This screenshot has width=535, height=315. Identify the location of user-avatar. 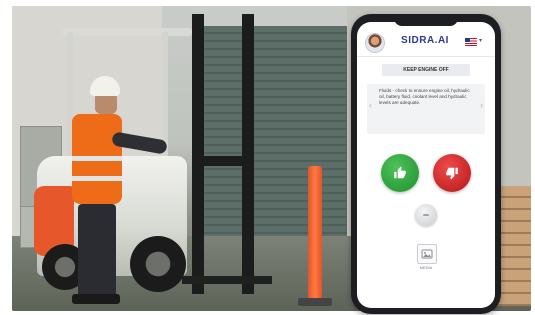
(375, 43).